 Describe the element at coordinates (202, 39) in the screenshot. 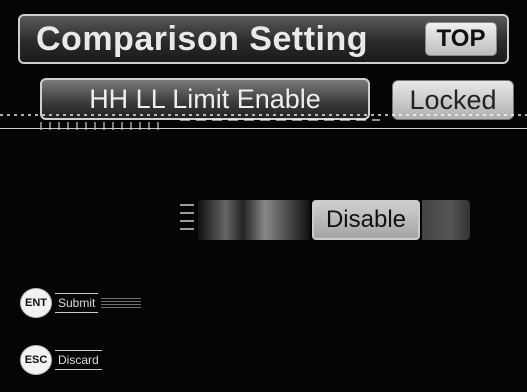

I see `page-title: Comparison Setting` at that location.